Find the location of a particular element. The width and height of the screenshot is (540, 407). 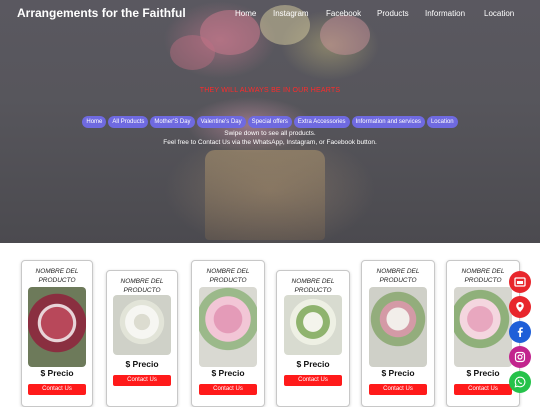

pill-location: Location is located at coordinates (442, 122).